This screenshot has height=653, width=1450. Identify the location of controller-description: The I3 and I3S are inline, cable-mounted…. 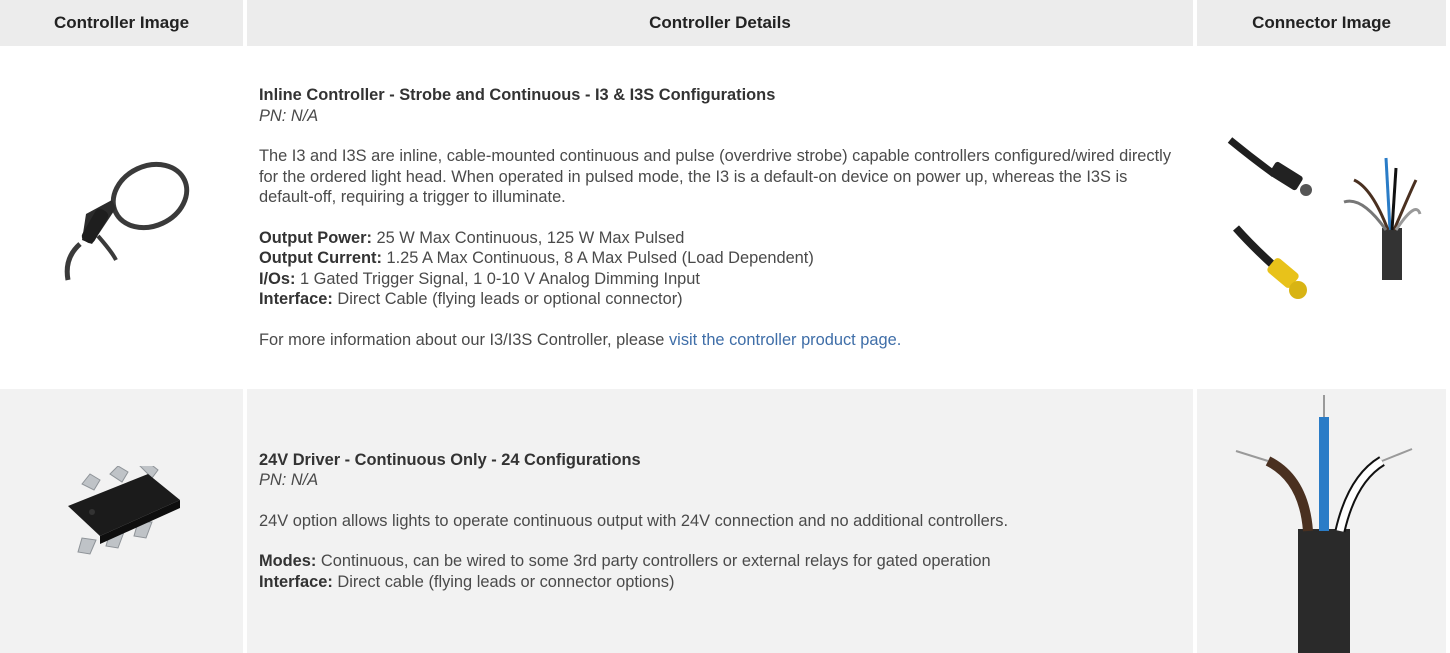
(715, 176).